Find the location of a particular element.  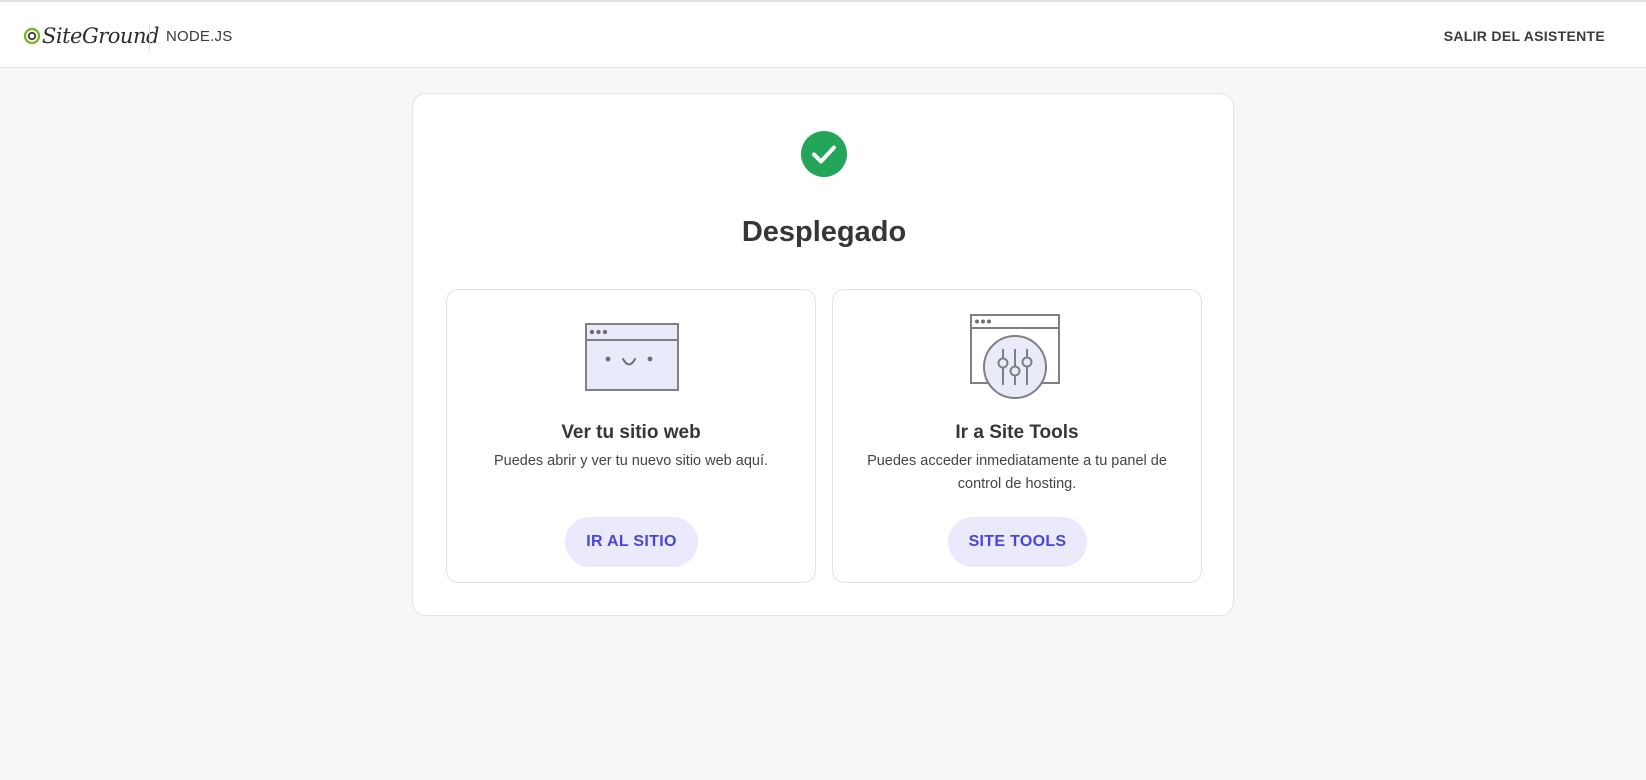

brand-name: SiteGround is located at coordinates (100, 36).